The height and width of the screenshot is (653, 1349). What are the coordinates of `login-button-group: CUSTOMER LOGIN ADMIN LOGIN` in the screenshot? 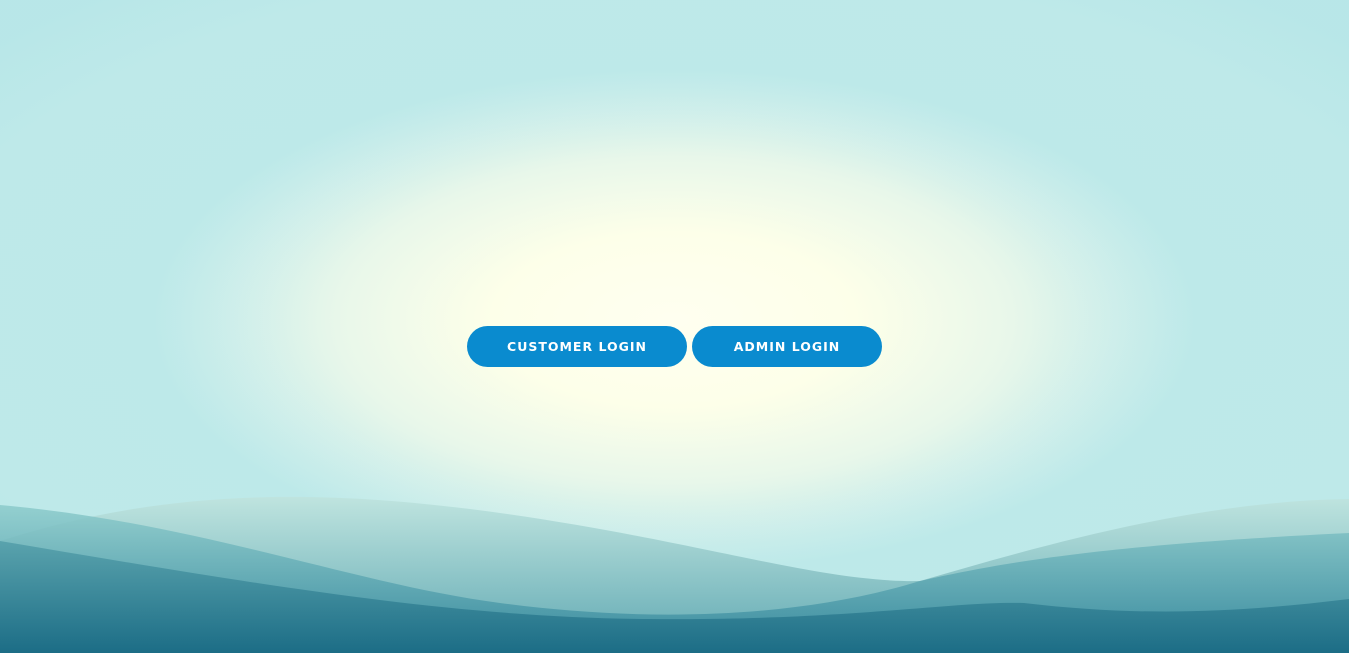 It's located at (674, 346).